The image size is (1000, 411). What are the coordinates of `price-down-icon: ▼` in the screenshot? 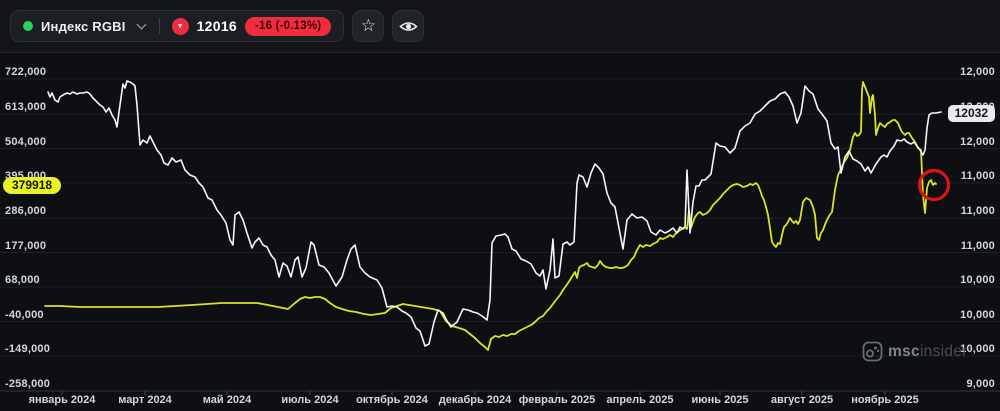 It's located at (180, 26).